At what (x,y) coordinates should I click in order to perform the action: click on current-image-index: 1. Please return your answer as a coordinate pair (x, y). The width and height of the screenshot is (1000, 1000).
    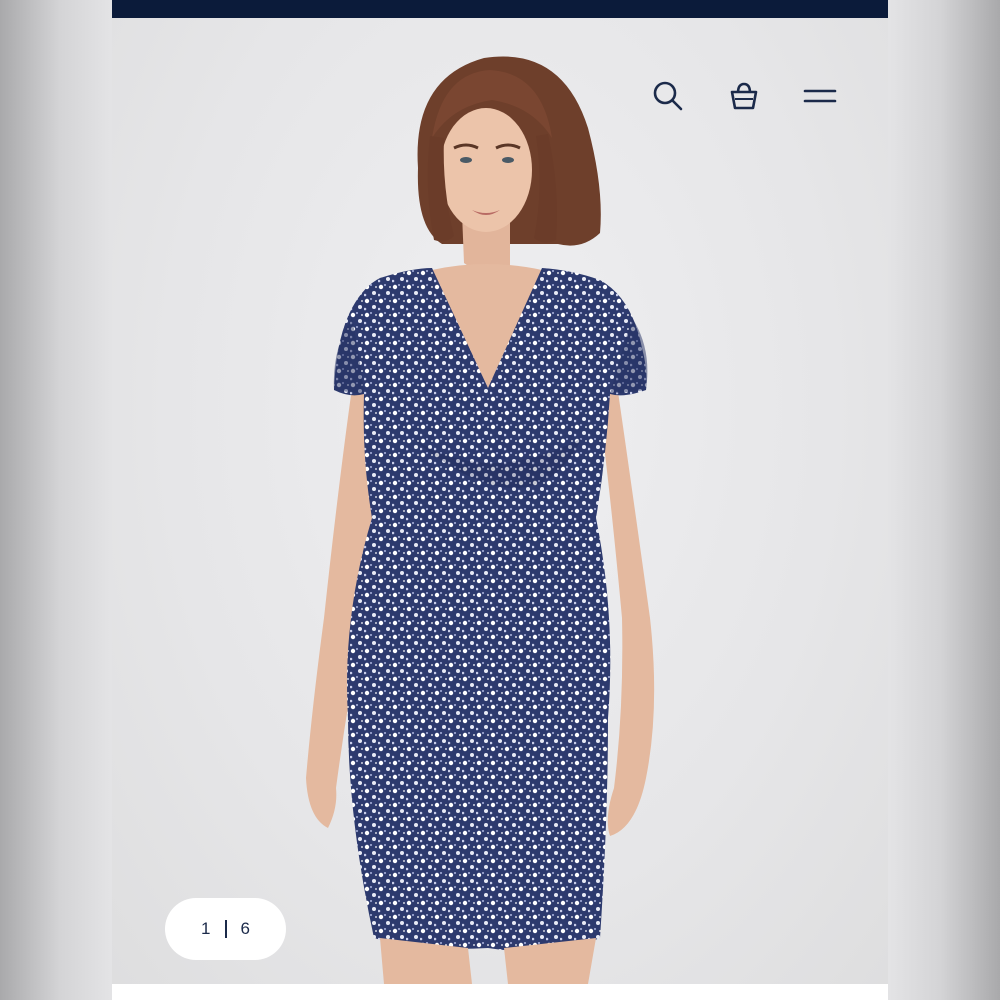
    Looking at the image, I should click on (206, 928).